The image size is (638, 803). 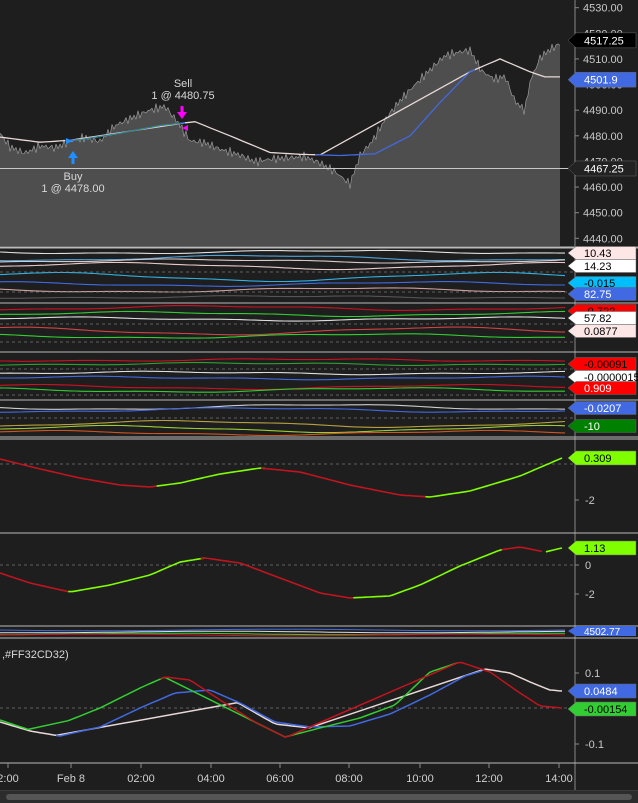 I want to click on price-value-badge: 4501.9, so click(x=602, y=79).